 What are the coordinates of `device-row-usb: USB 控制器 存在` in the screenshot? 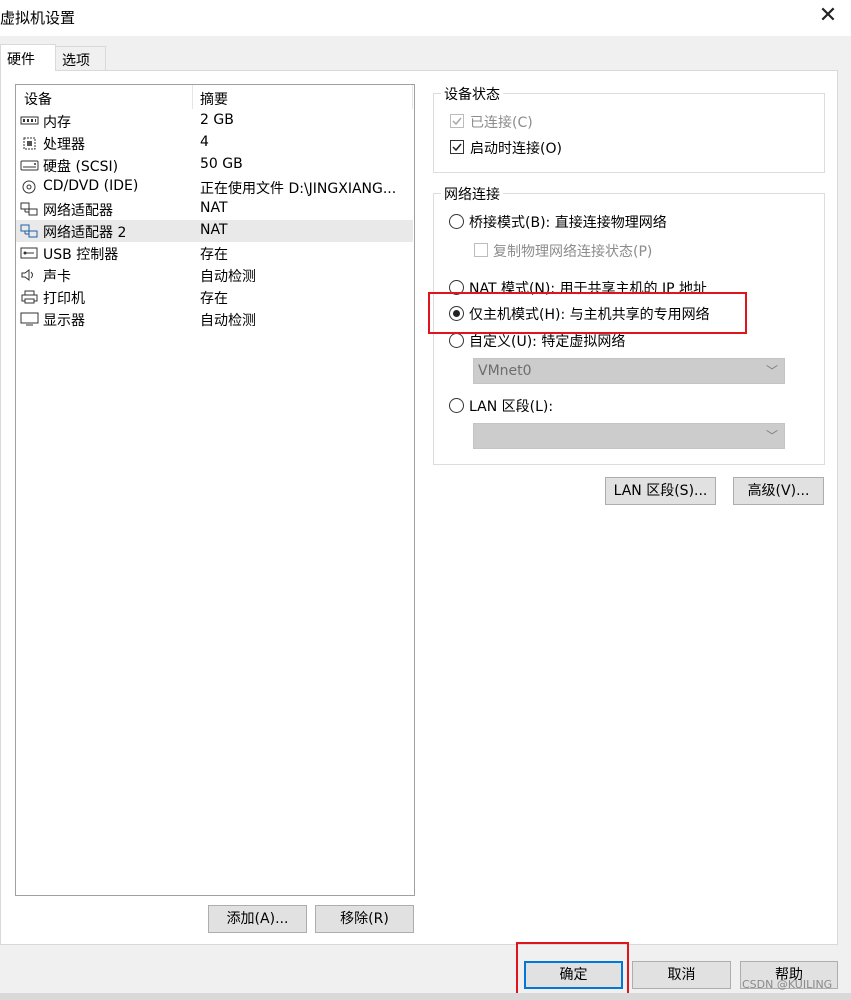 It's located at (214, 253).